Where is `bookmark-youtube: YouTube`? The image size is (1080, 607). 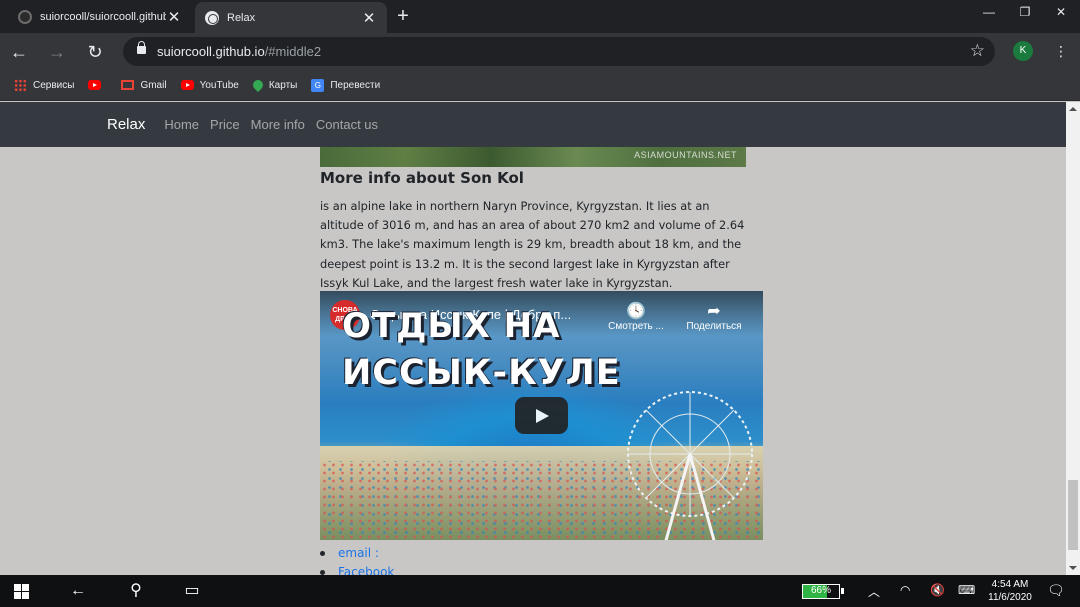
bookmark-youtube: YouTube is located at coordinates (209, 85).